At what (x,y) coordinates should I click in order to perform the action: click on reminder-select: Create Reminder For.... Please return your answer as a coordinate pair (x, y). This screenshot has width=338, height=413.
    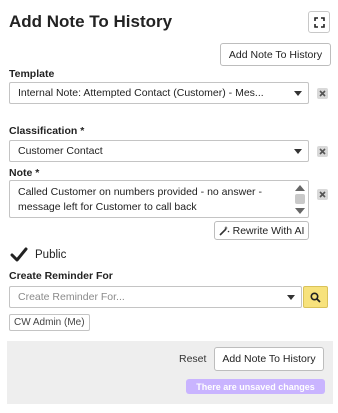
    Looking at the image, I should click on (155, 297).